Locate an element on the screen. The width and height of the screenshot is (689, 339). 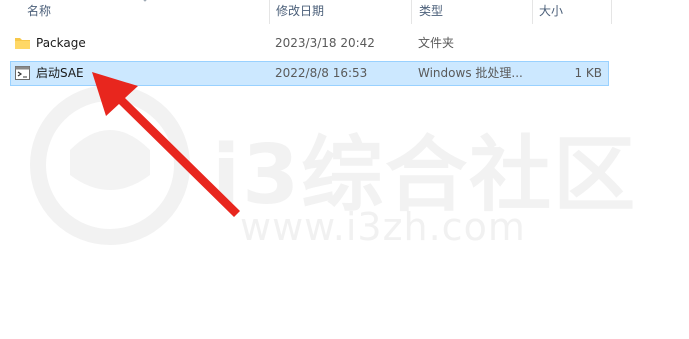
file-row-start-sae: 启动SAE 2022/8/8 16:53 Windows 批处理... 1 KB is located at coordinates (309, 73).